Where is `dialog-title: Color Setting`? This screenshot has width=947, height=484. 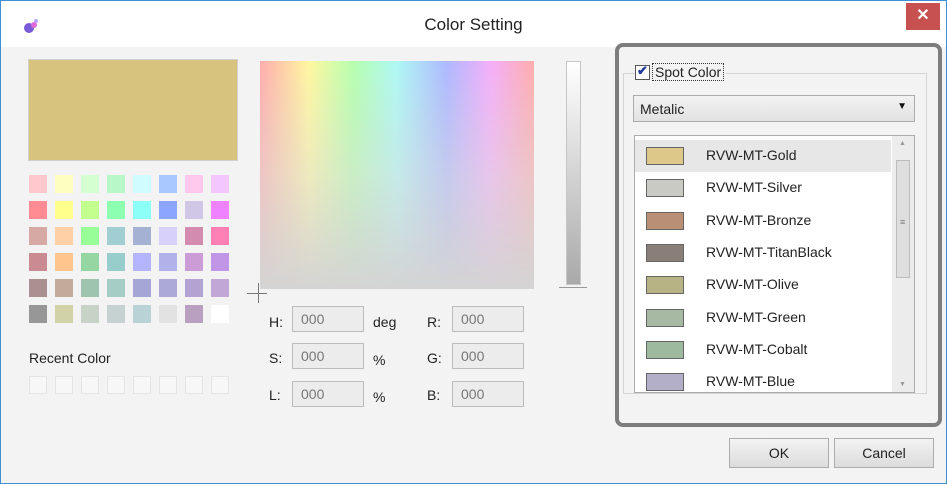 dialog-title: Color Setting is located at coordinates (473, 24).